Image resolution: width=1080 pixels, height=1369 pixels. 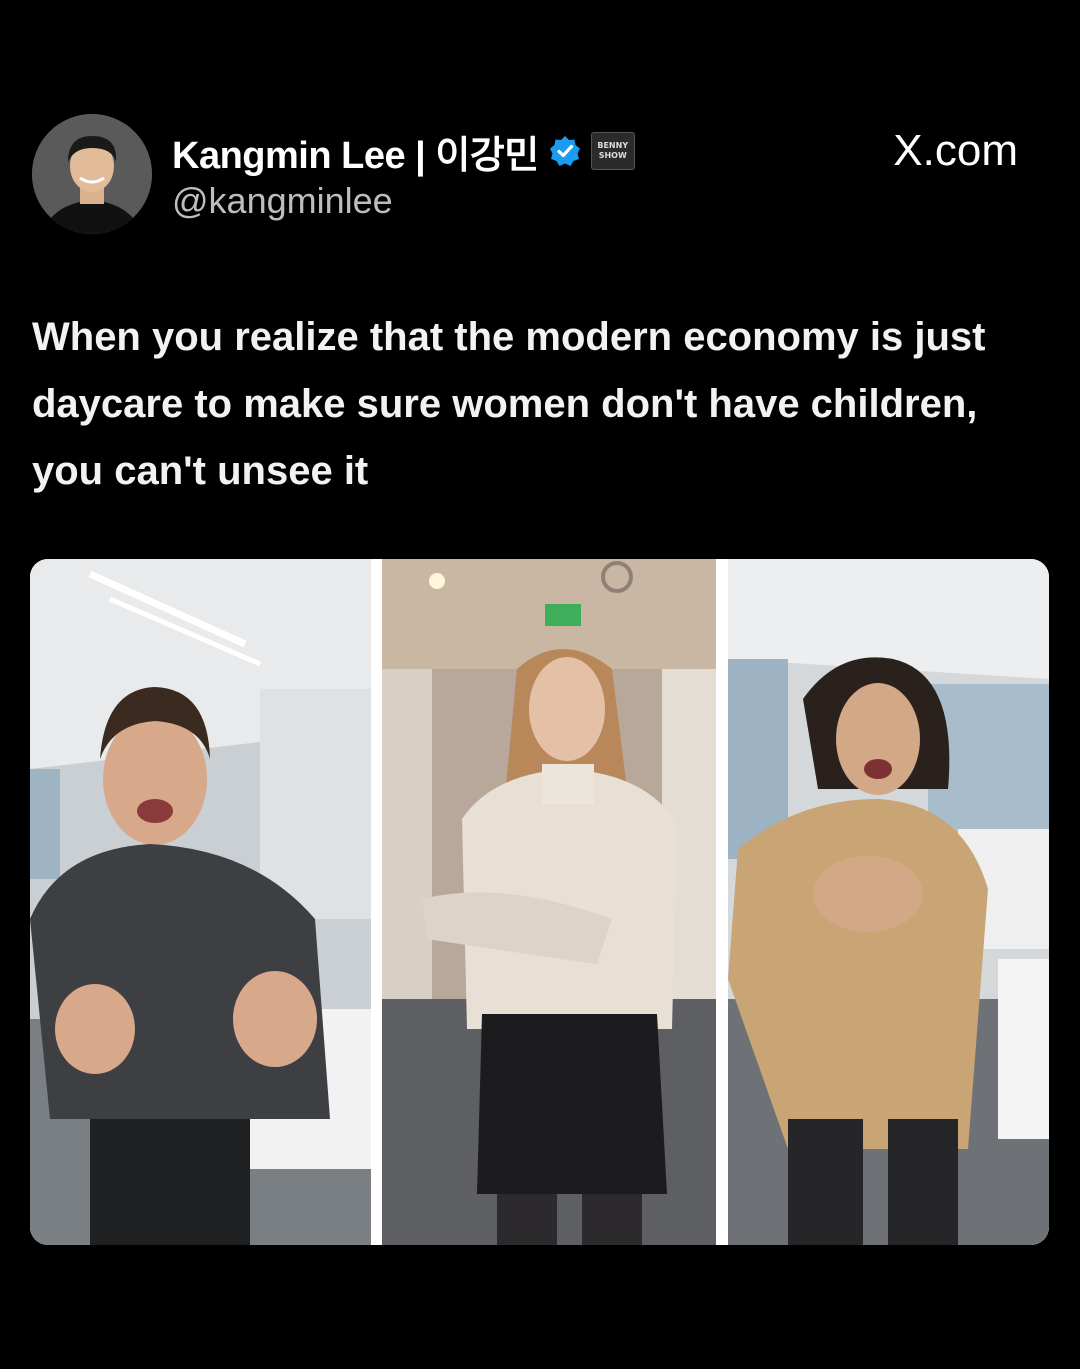 I want to click on author-avatar, so click(x=92, y=174).